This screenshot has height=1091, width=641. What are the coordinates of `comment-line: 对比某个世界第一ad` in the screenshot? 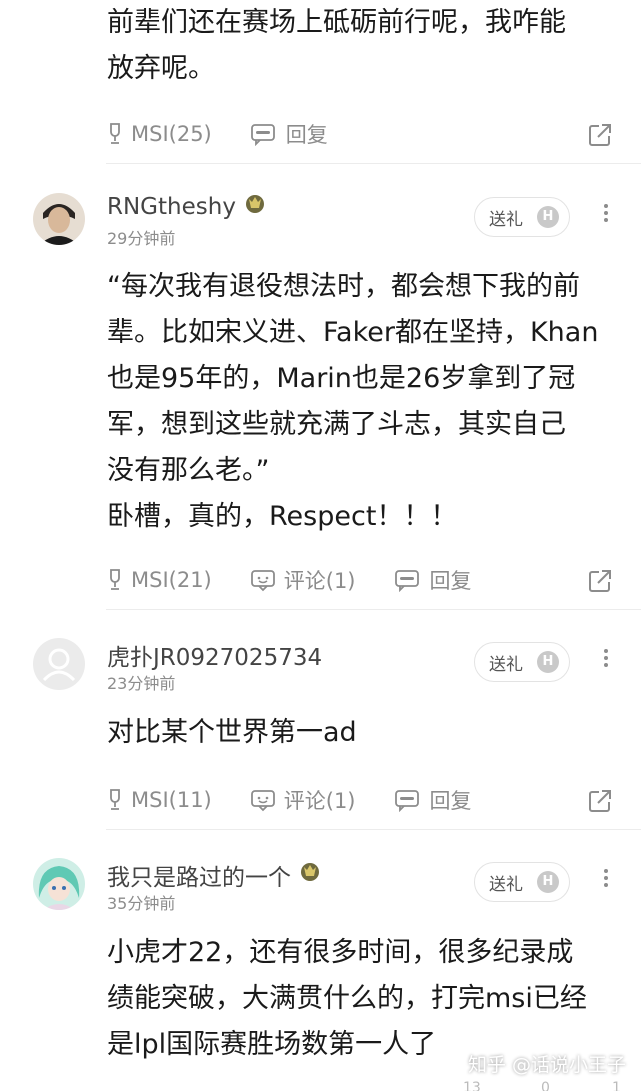 It's located at (232, 732).